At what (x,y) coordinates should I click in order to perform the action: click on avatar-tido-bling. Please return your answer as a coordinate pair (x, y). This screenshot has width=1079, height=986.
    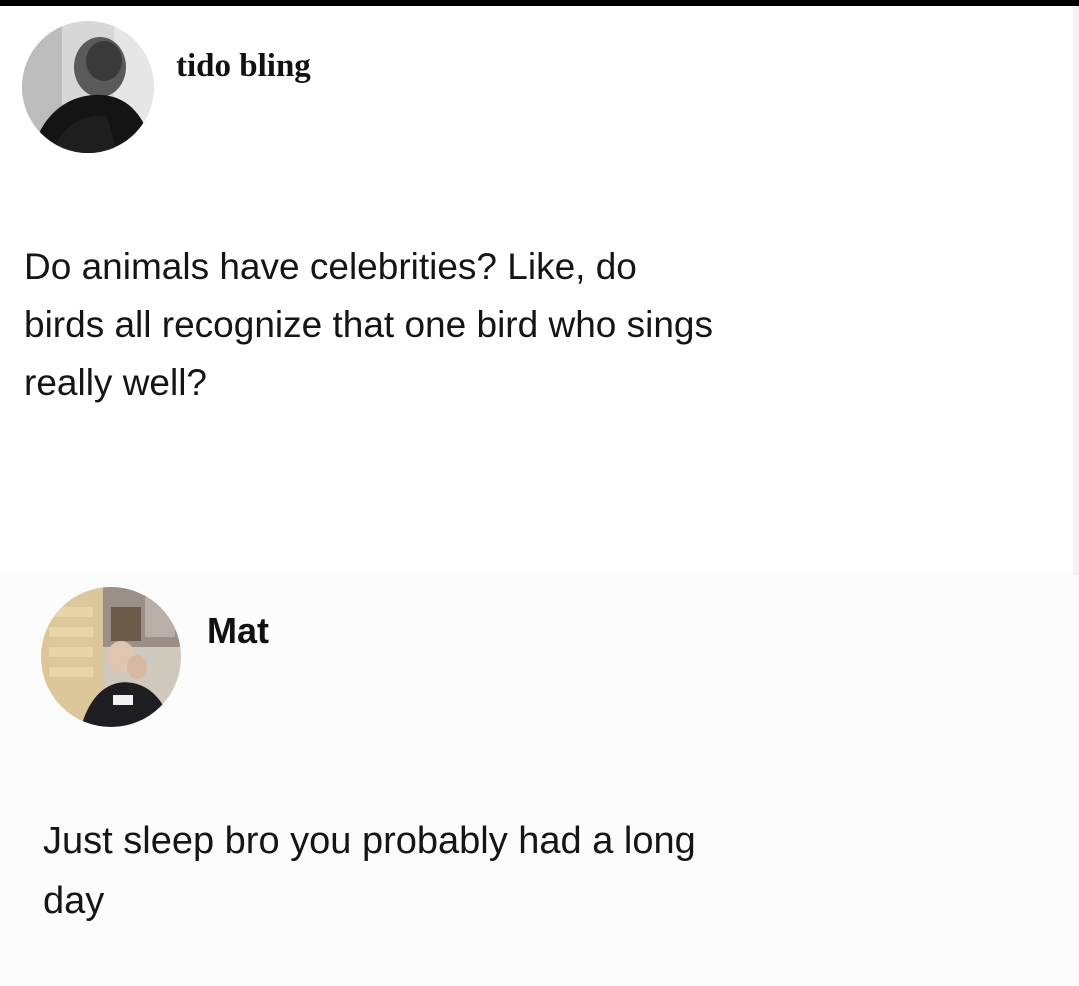
    Looking at the image, I should click on (88, 87).